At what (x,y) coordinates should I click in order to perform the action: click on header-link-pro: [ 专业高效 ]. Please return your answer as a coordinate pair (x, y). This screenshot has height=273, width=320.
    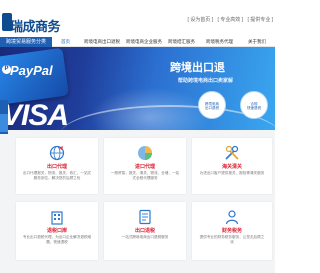
    Looking at the image, I should click on (230, 20).